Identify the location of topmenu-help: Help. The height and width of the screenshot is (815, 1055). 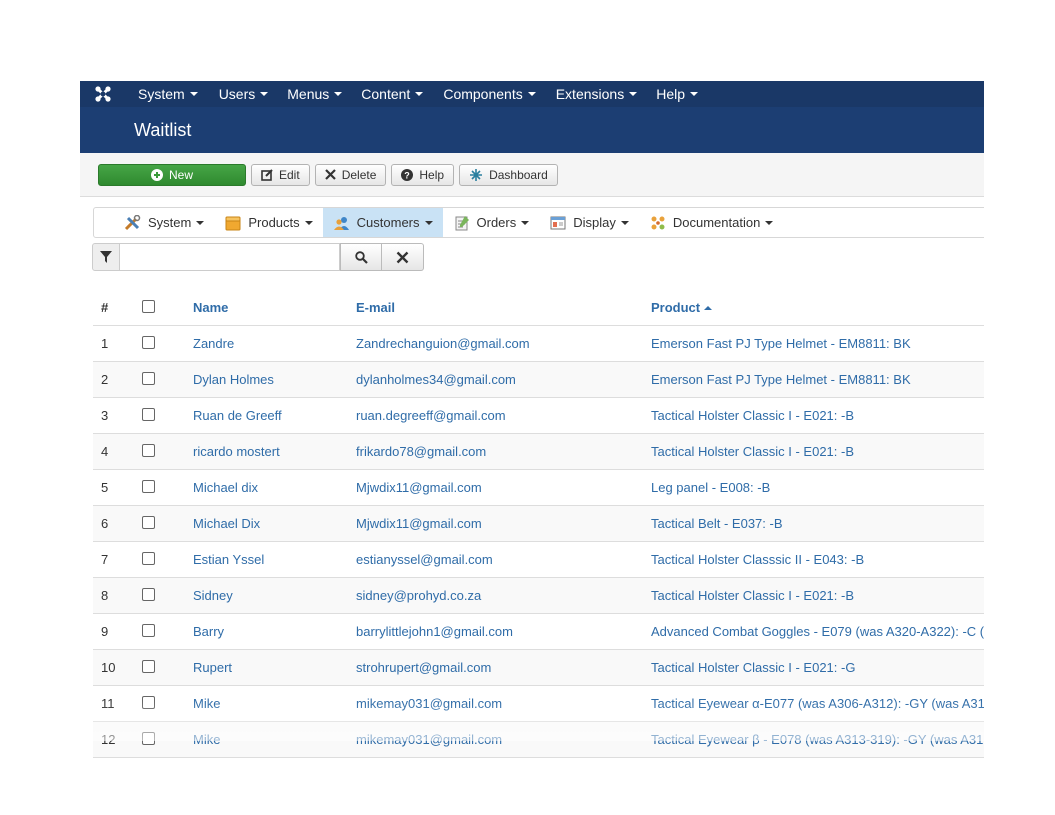
(683, 94).